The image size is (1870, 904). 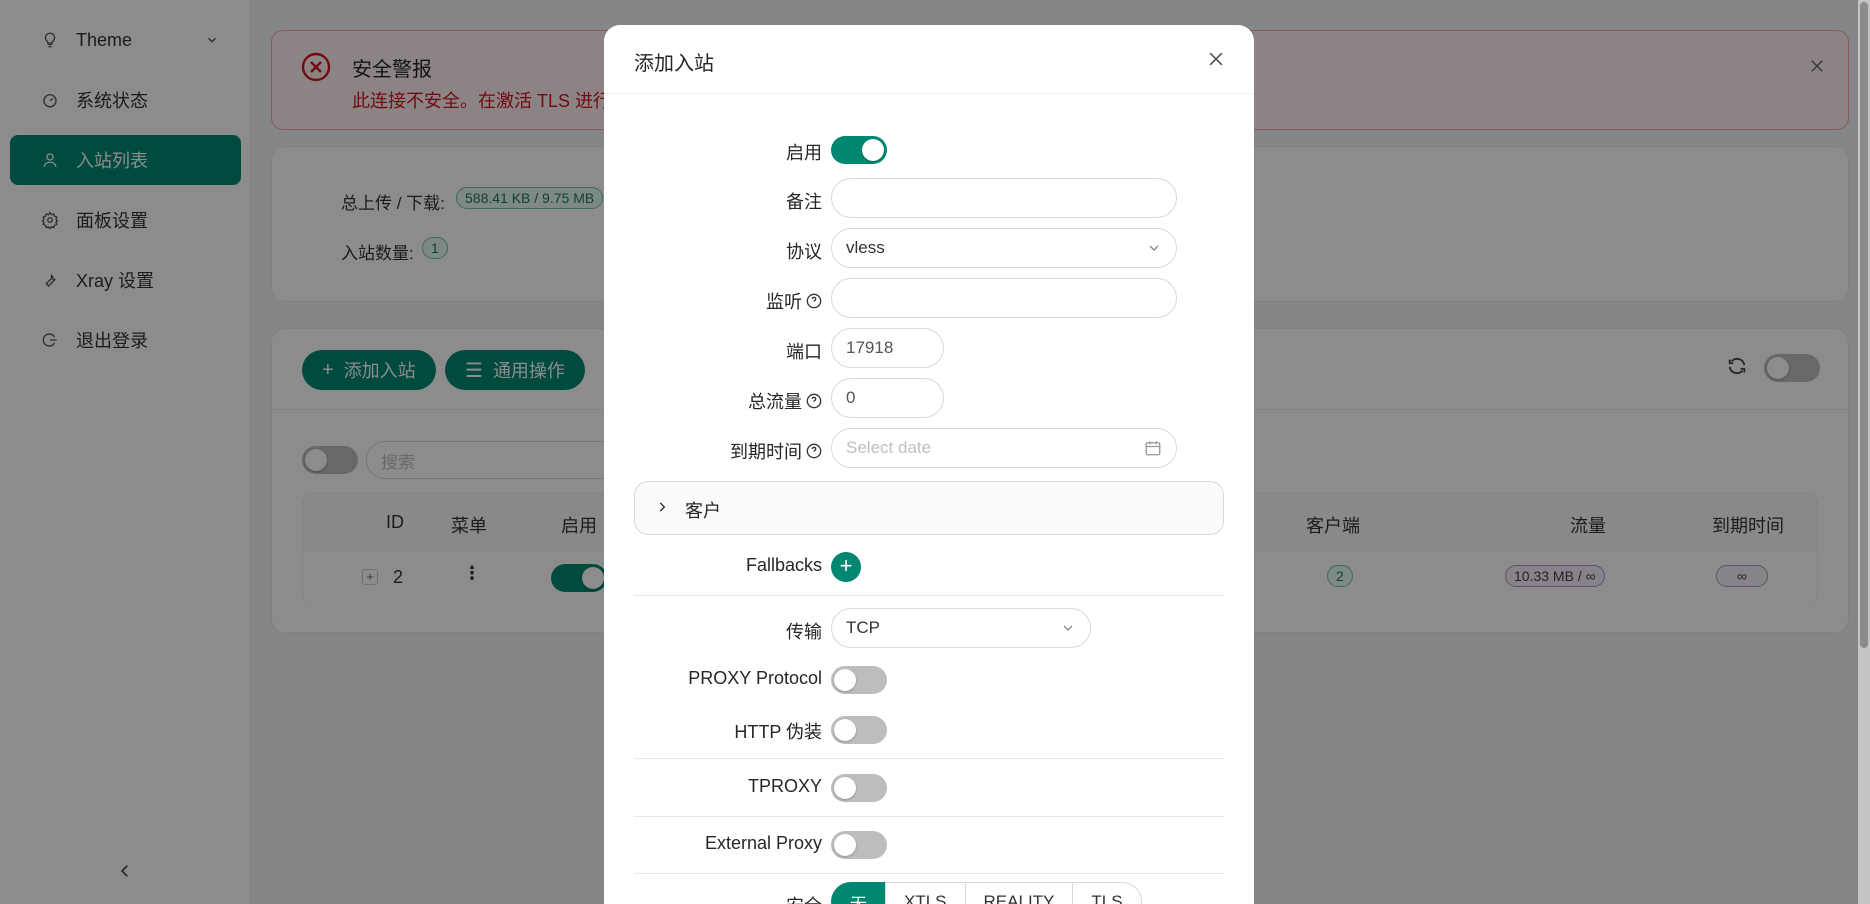 I want to click on remark-input, so click(x=1004, y=198).